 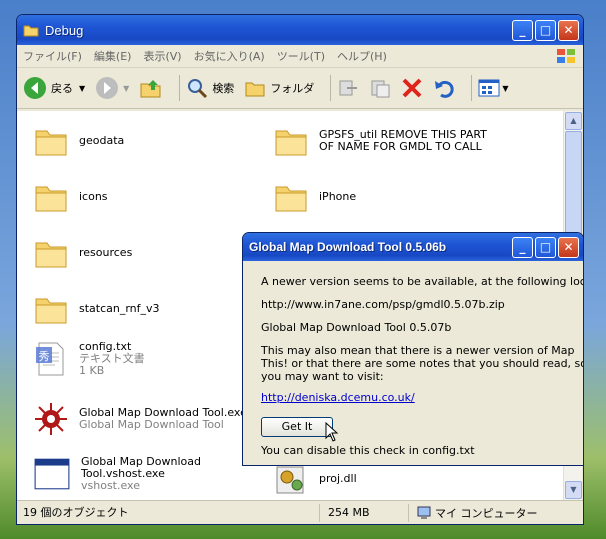 I want to click on text-file-icon: 秀, so click(x=50, y=359).